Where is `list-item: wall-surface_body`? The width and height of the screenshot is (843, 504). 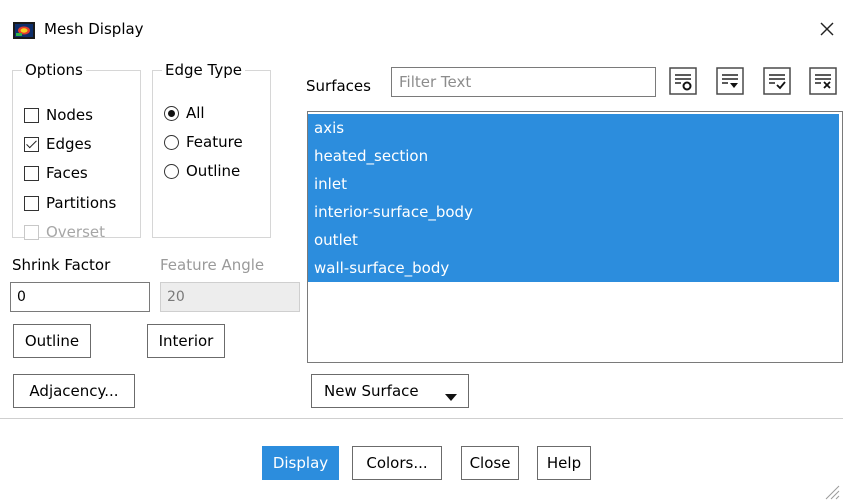 list-item: wall-surface_body is located at coordinates (573, 268).